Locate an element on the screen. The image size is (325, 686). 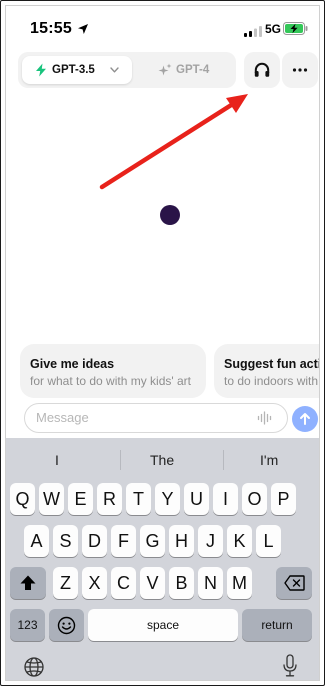
key-a: A is located at coordinates (36, 541).